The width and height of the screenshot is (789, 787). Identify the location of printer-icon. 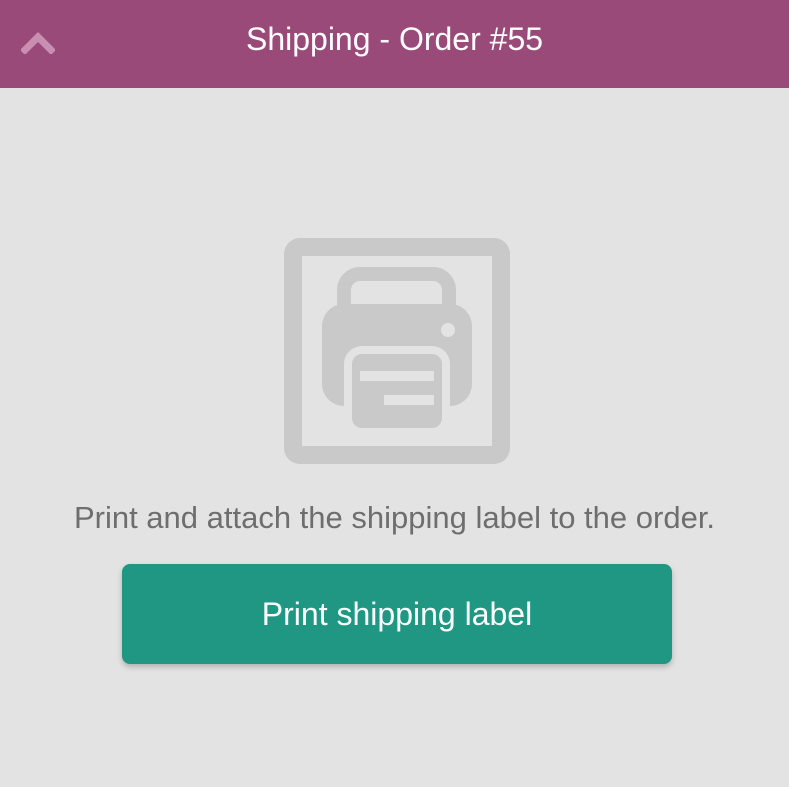
(397, 351).